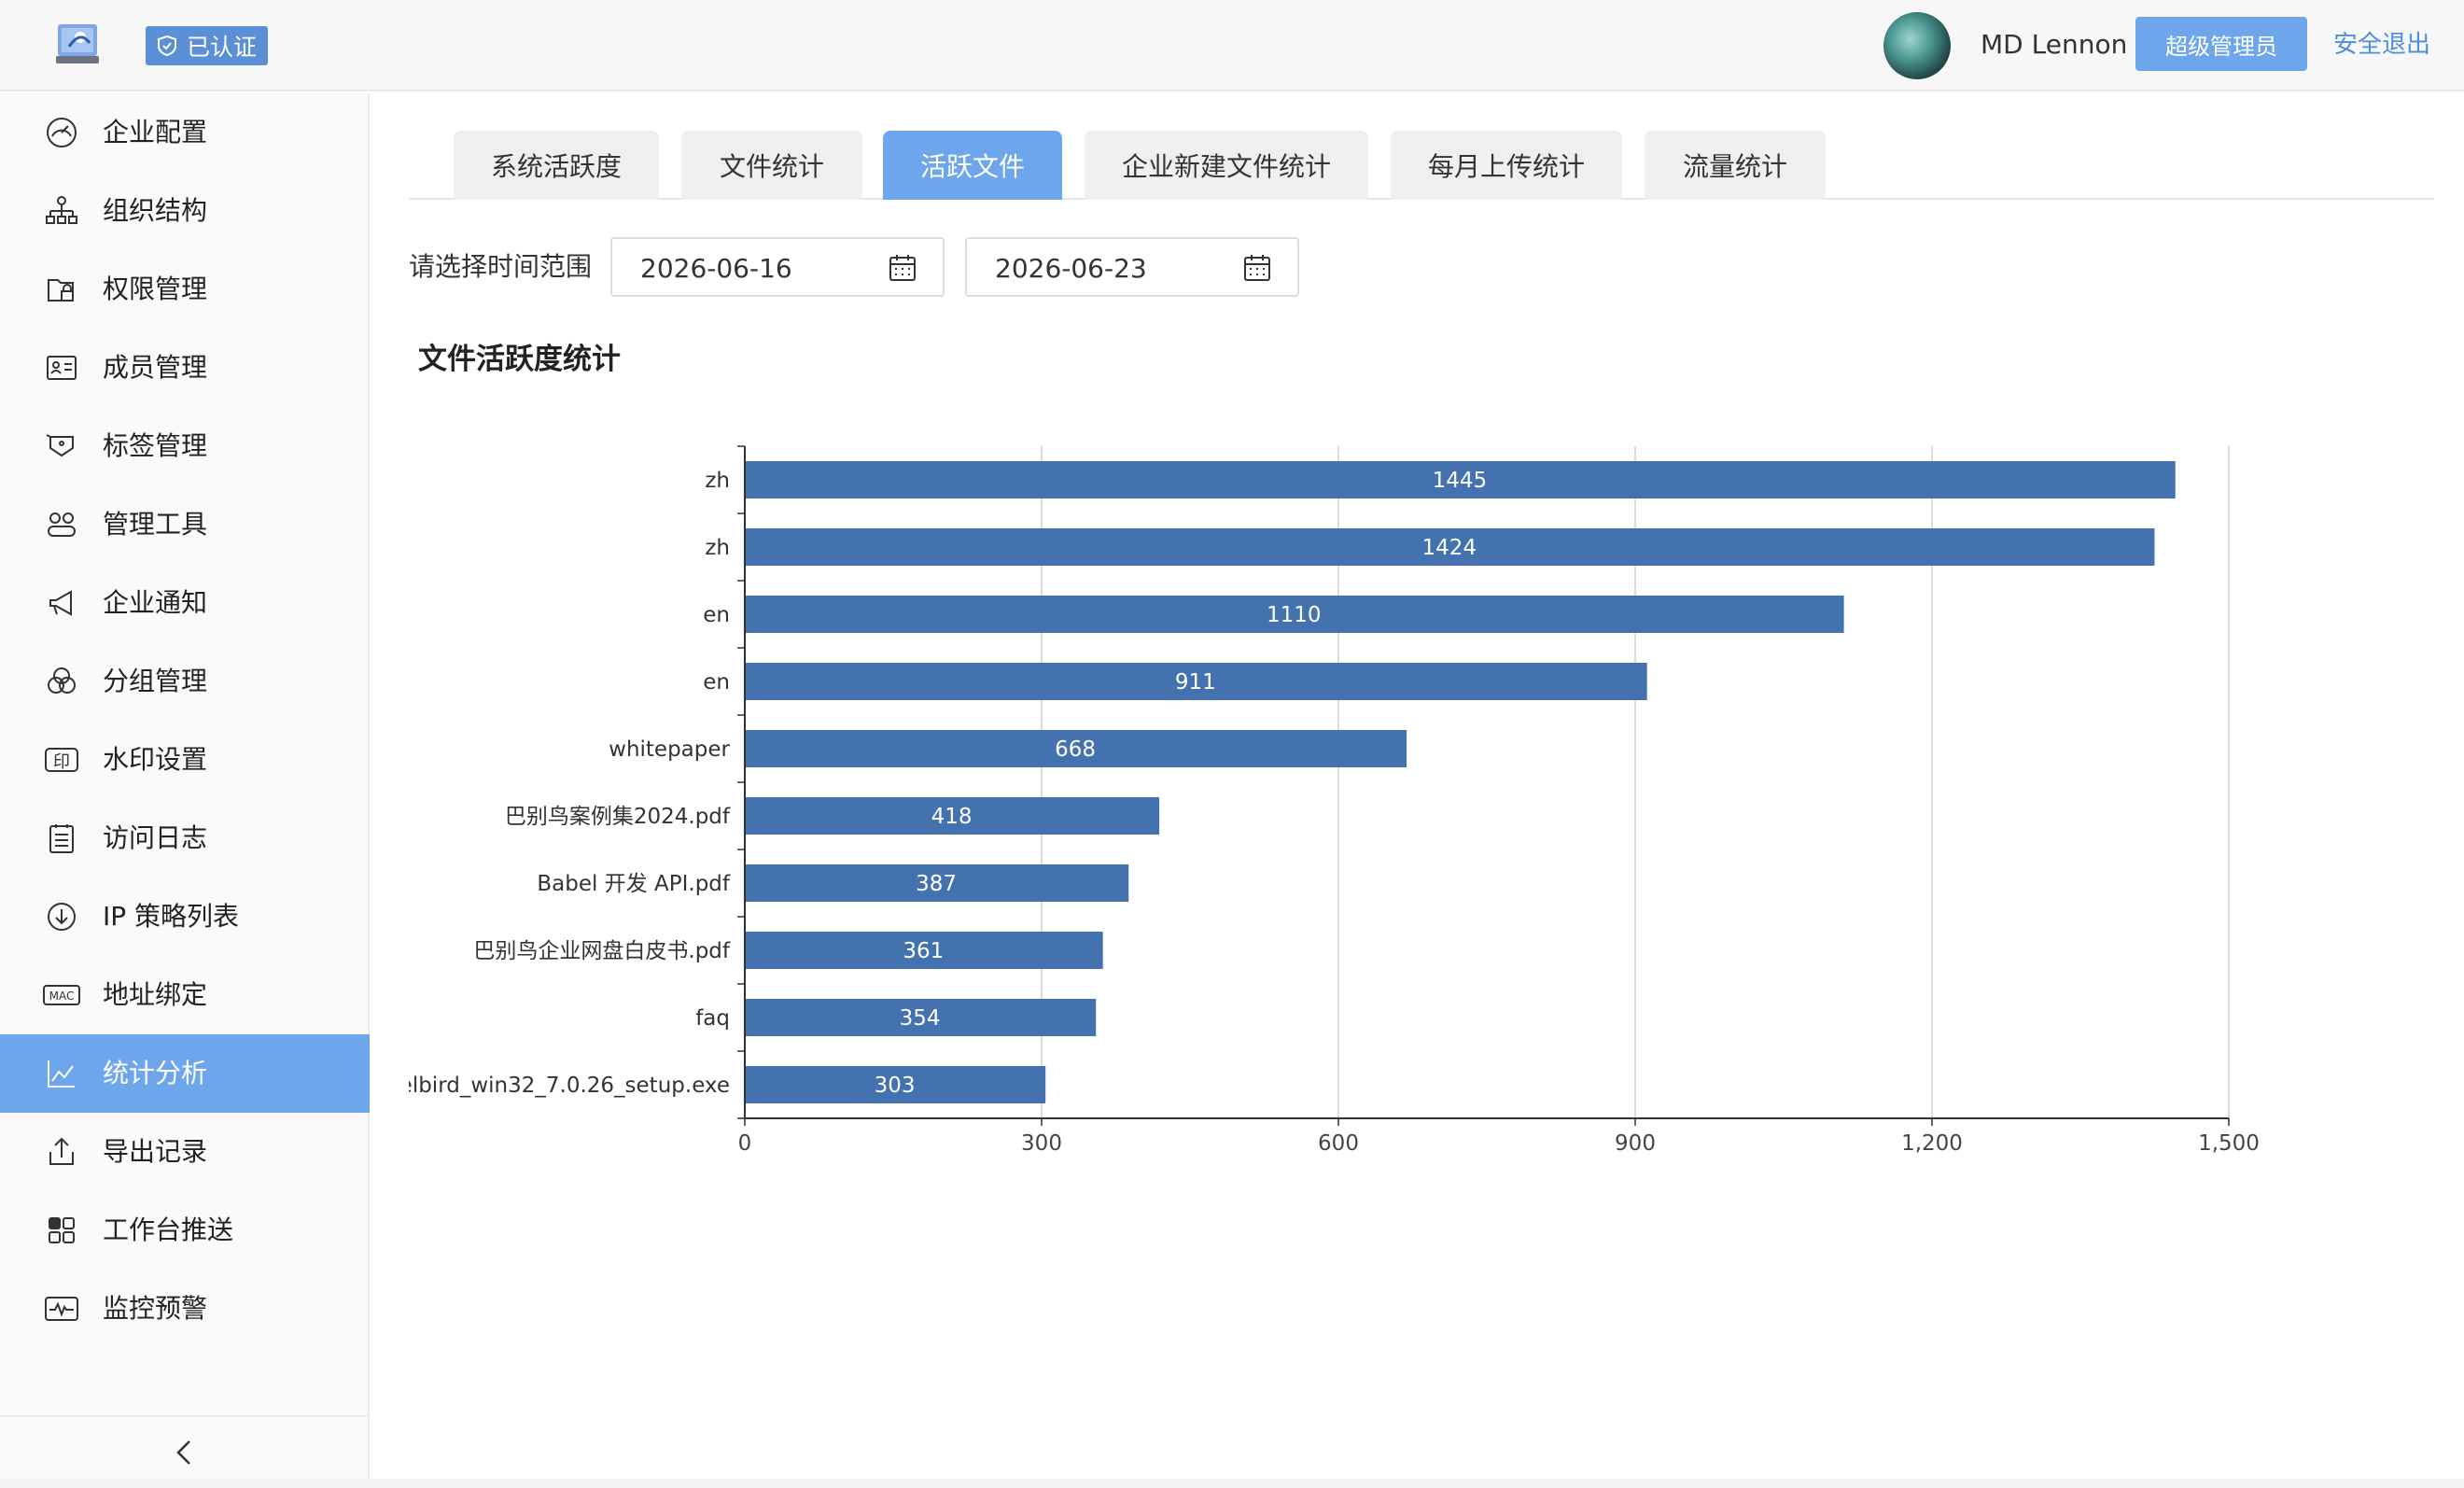  I want to click on y-category-label: faq, so click(712, 1018).